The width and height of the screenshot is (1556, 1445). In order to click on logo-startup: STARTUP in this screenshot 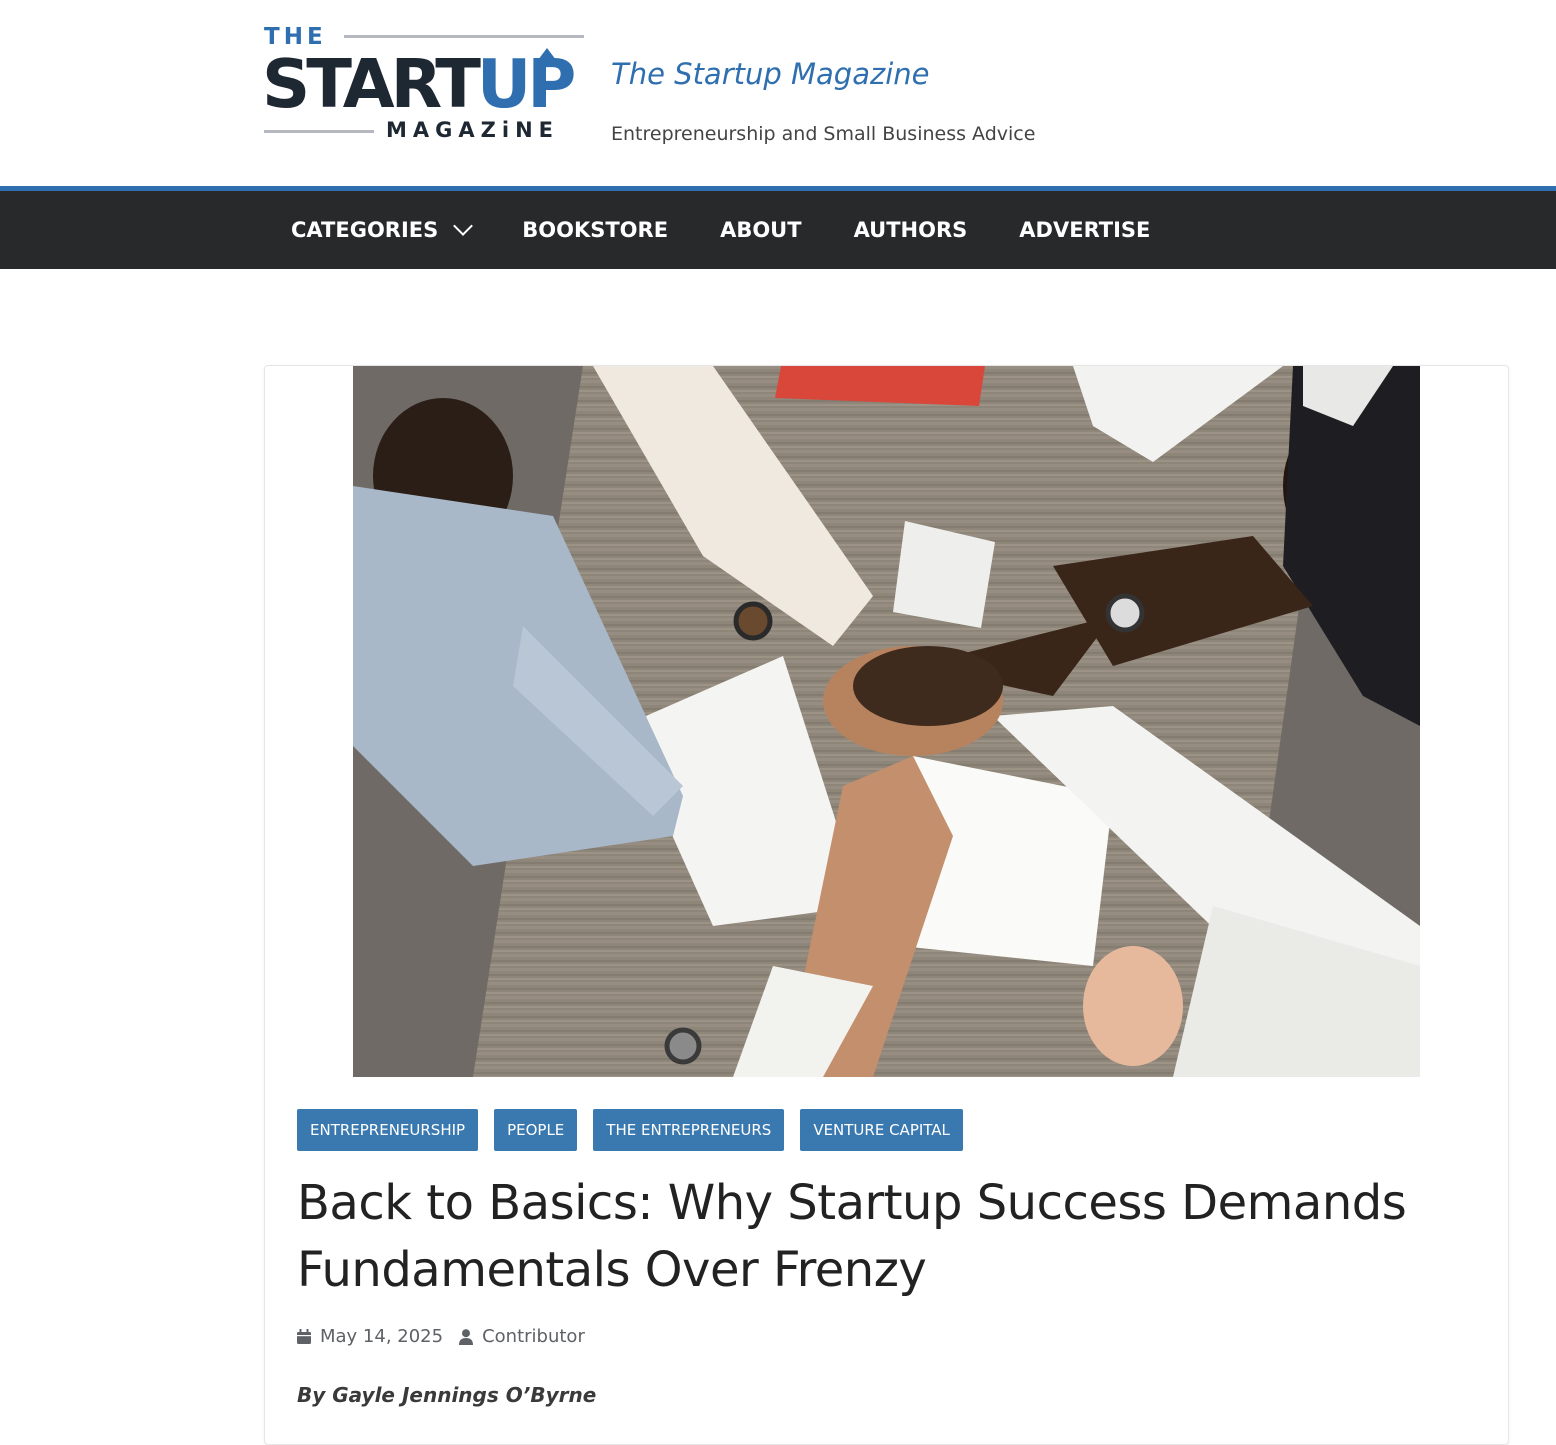, I will do `click(419, 84)`.